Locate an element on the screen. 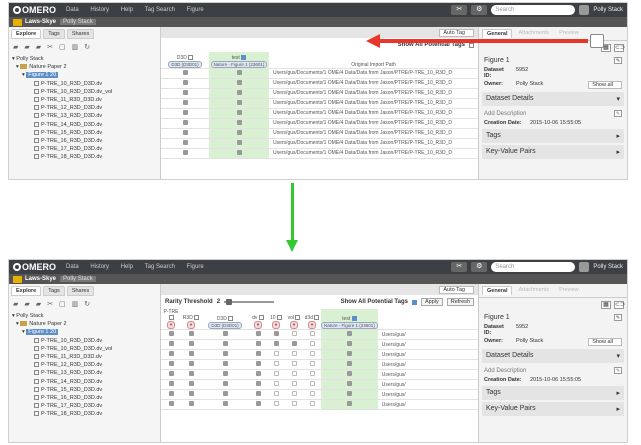 This screenshot has width=641, height=445. list-item: P-TRE_13_R3D_D3D.dv is located at coordinates (84, 373).